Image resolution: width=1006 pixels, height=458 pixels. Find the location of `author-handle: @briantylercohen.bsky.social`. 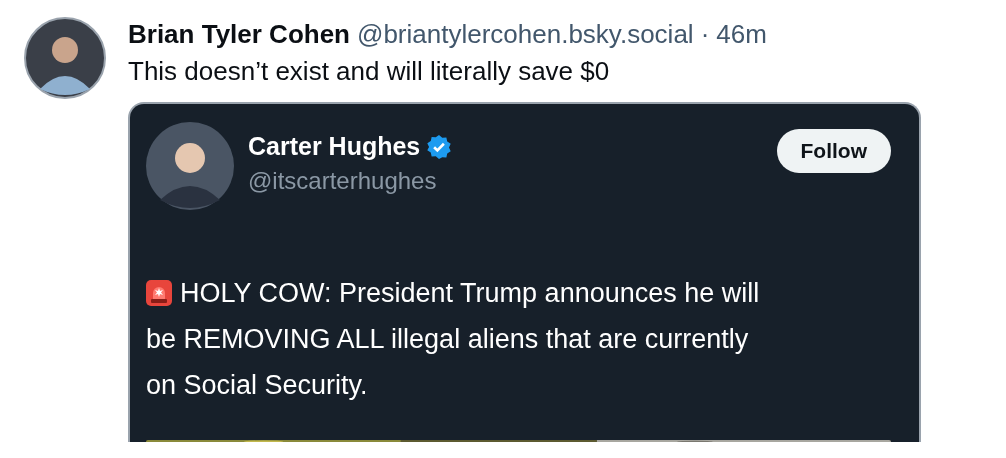

author-handle: @briantylercohen.bsky.social is located at coordinates (525, 34).